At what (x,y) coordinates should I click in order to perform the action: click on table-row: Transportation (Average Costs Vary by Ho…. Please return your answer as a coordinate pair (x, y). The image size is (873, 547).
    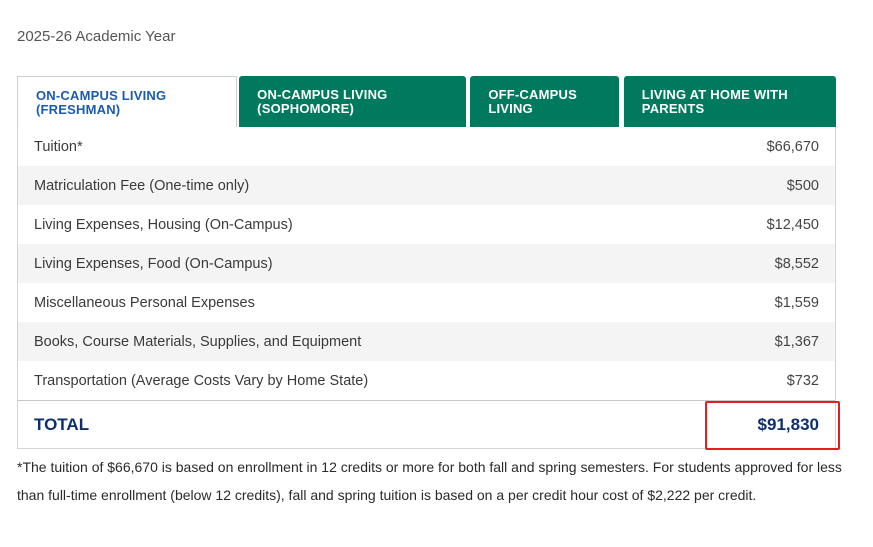
    Looking at the image, I should click on (426, 380).